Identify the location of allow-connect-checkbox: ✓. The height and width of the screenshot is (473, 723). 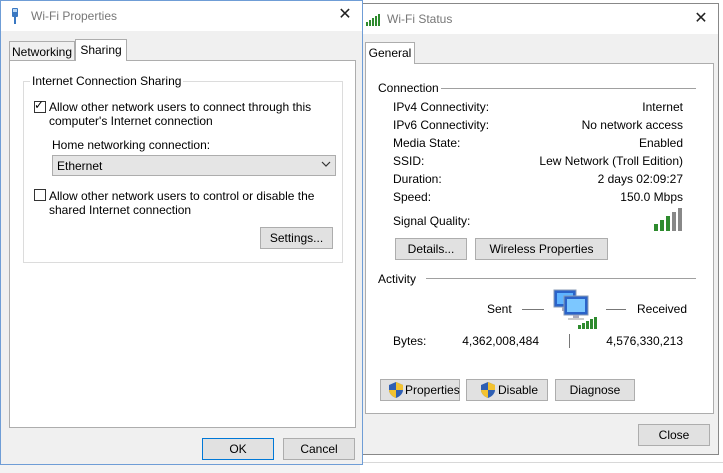
(40, 105).